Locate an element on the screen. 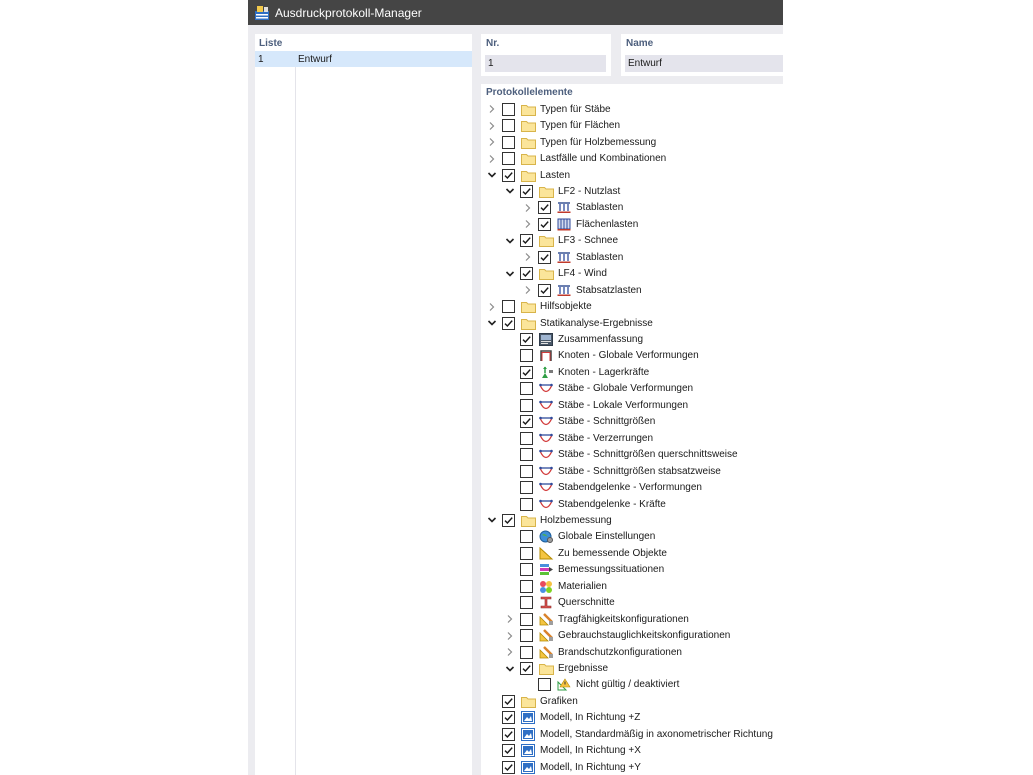 Image resolution: width=1033 pixels, height=775 pixels. tree-item: Modell, In Richtung +X is located at coordinates (563, 751).